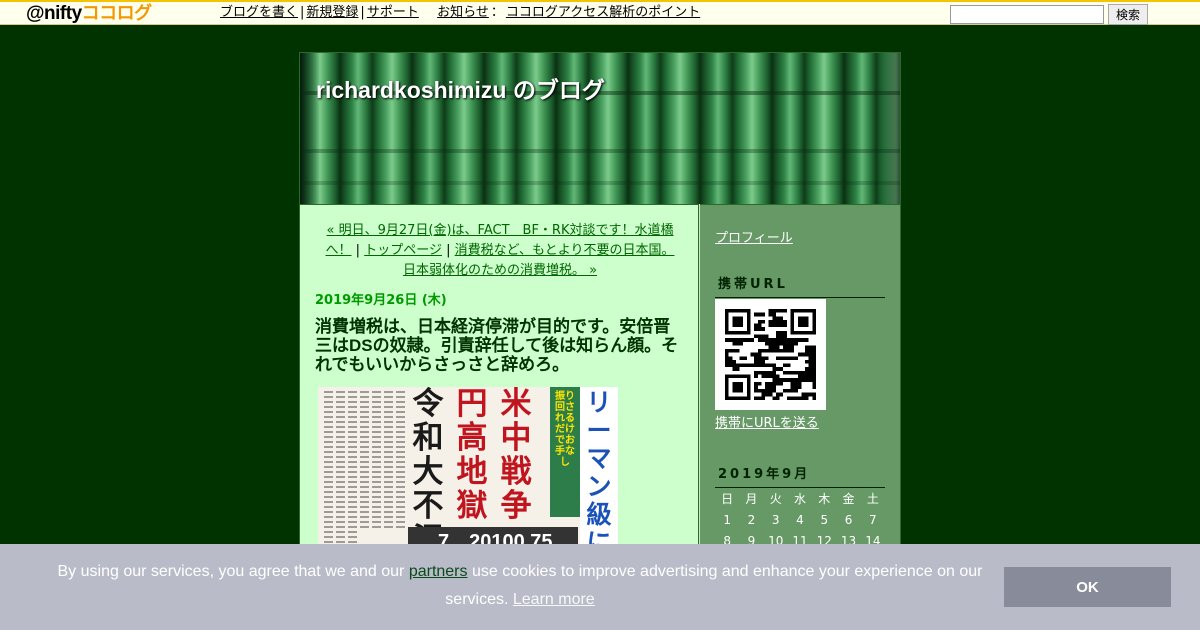 The width and height of the screenshot is (1200, 630). I want to click on nifty-cocolog-logo: @niftyココログ, so click(89, 13).